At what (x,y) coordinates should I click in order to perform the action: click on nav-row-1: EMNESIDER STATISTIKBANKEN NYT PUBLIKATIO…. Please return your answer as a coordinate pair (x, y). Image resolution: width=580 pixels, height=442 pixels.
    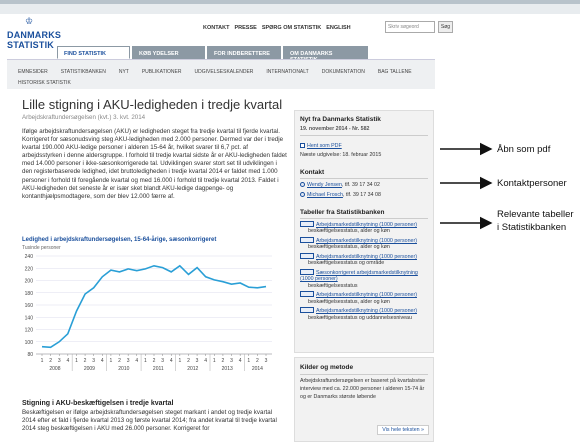
    Looking at the image, I should click on (215, 72).